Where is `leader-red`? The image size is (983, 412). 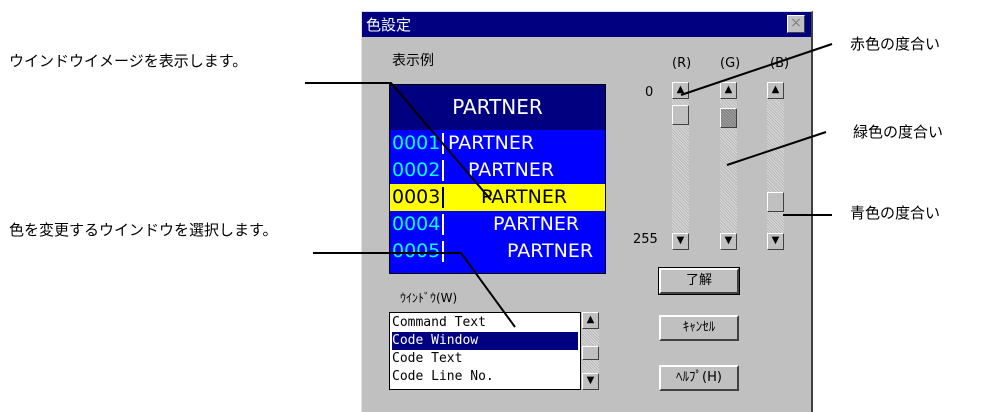 leader-red is located at coordinates (756, 69).